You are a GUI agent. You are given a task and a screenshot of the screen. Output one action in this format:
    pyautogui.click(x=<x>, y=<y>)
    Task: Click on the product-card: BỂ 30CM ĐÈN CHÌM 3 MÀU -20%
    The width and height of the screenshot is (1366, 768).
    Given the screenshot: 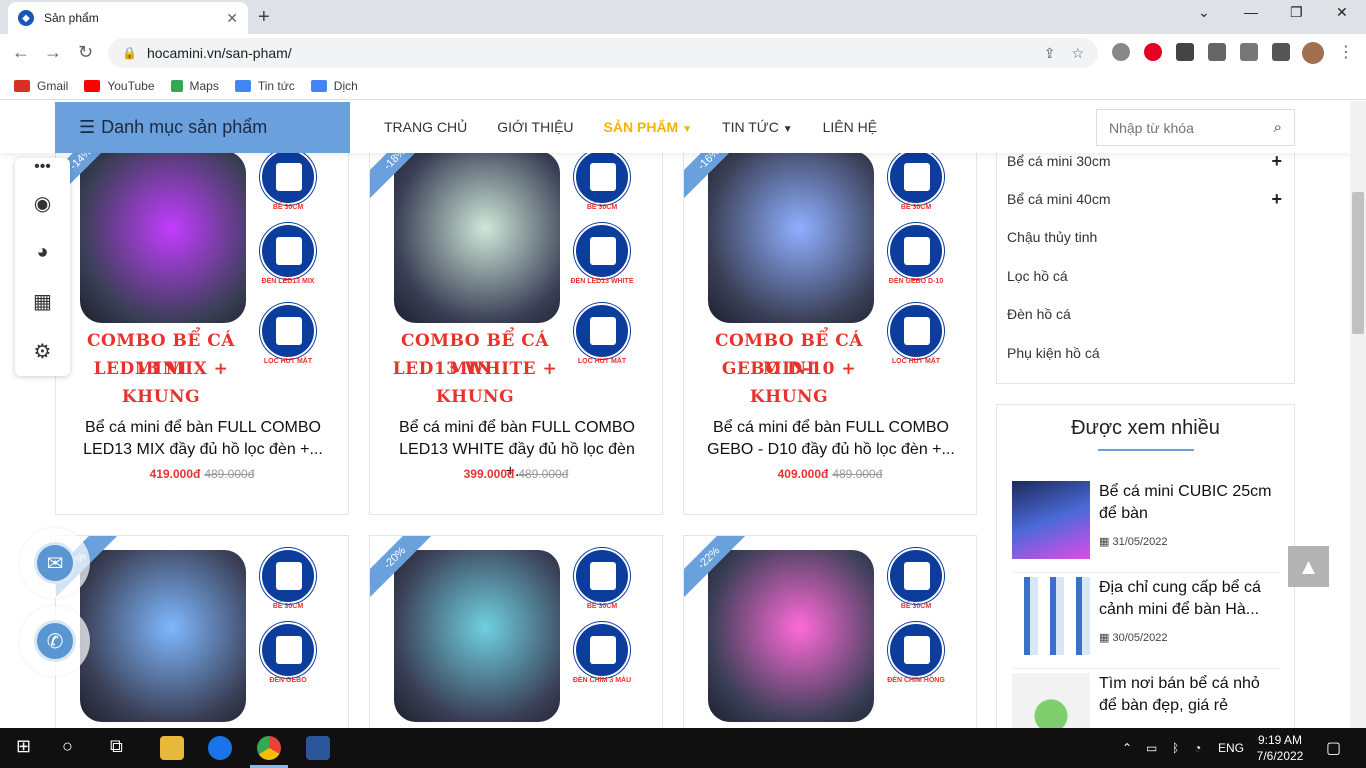 What is the action you would take?
    pyautogui.click(x=516, y=631)
    